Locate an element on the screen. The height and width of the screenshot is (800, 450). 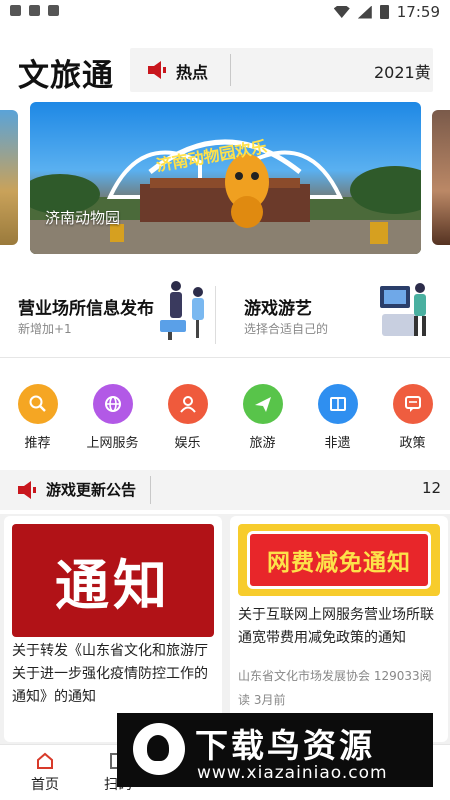
news-source: 山东省文化市场发展协会 is located at coordinates (304, 676).